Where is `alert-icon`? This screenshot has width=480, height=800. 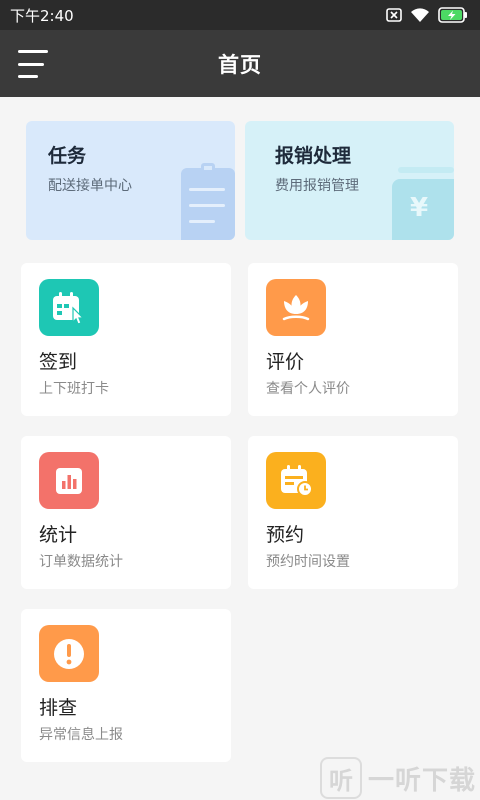 alert-icon is located at coordinates (69, 653).